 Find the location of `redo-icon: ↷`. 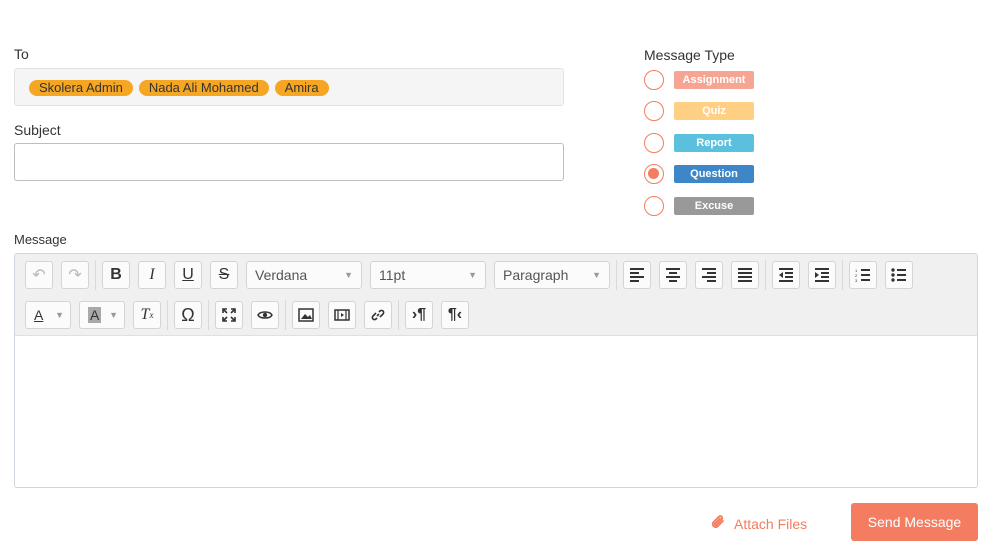

redo-icon: ↷ is located at coordinates (75, 275).